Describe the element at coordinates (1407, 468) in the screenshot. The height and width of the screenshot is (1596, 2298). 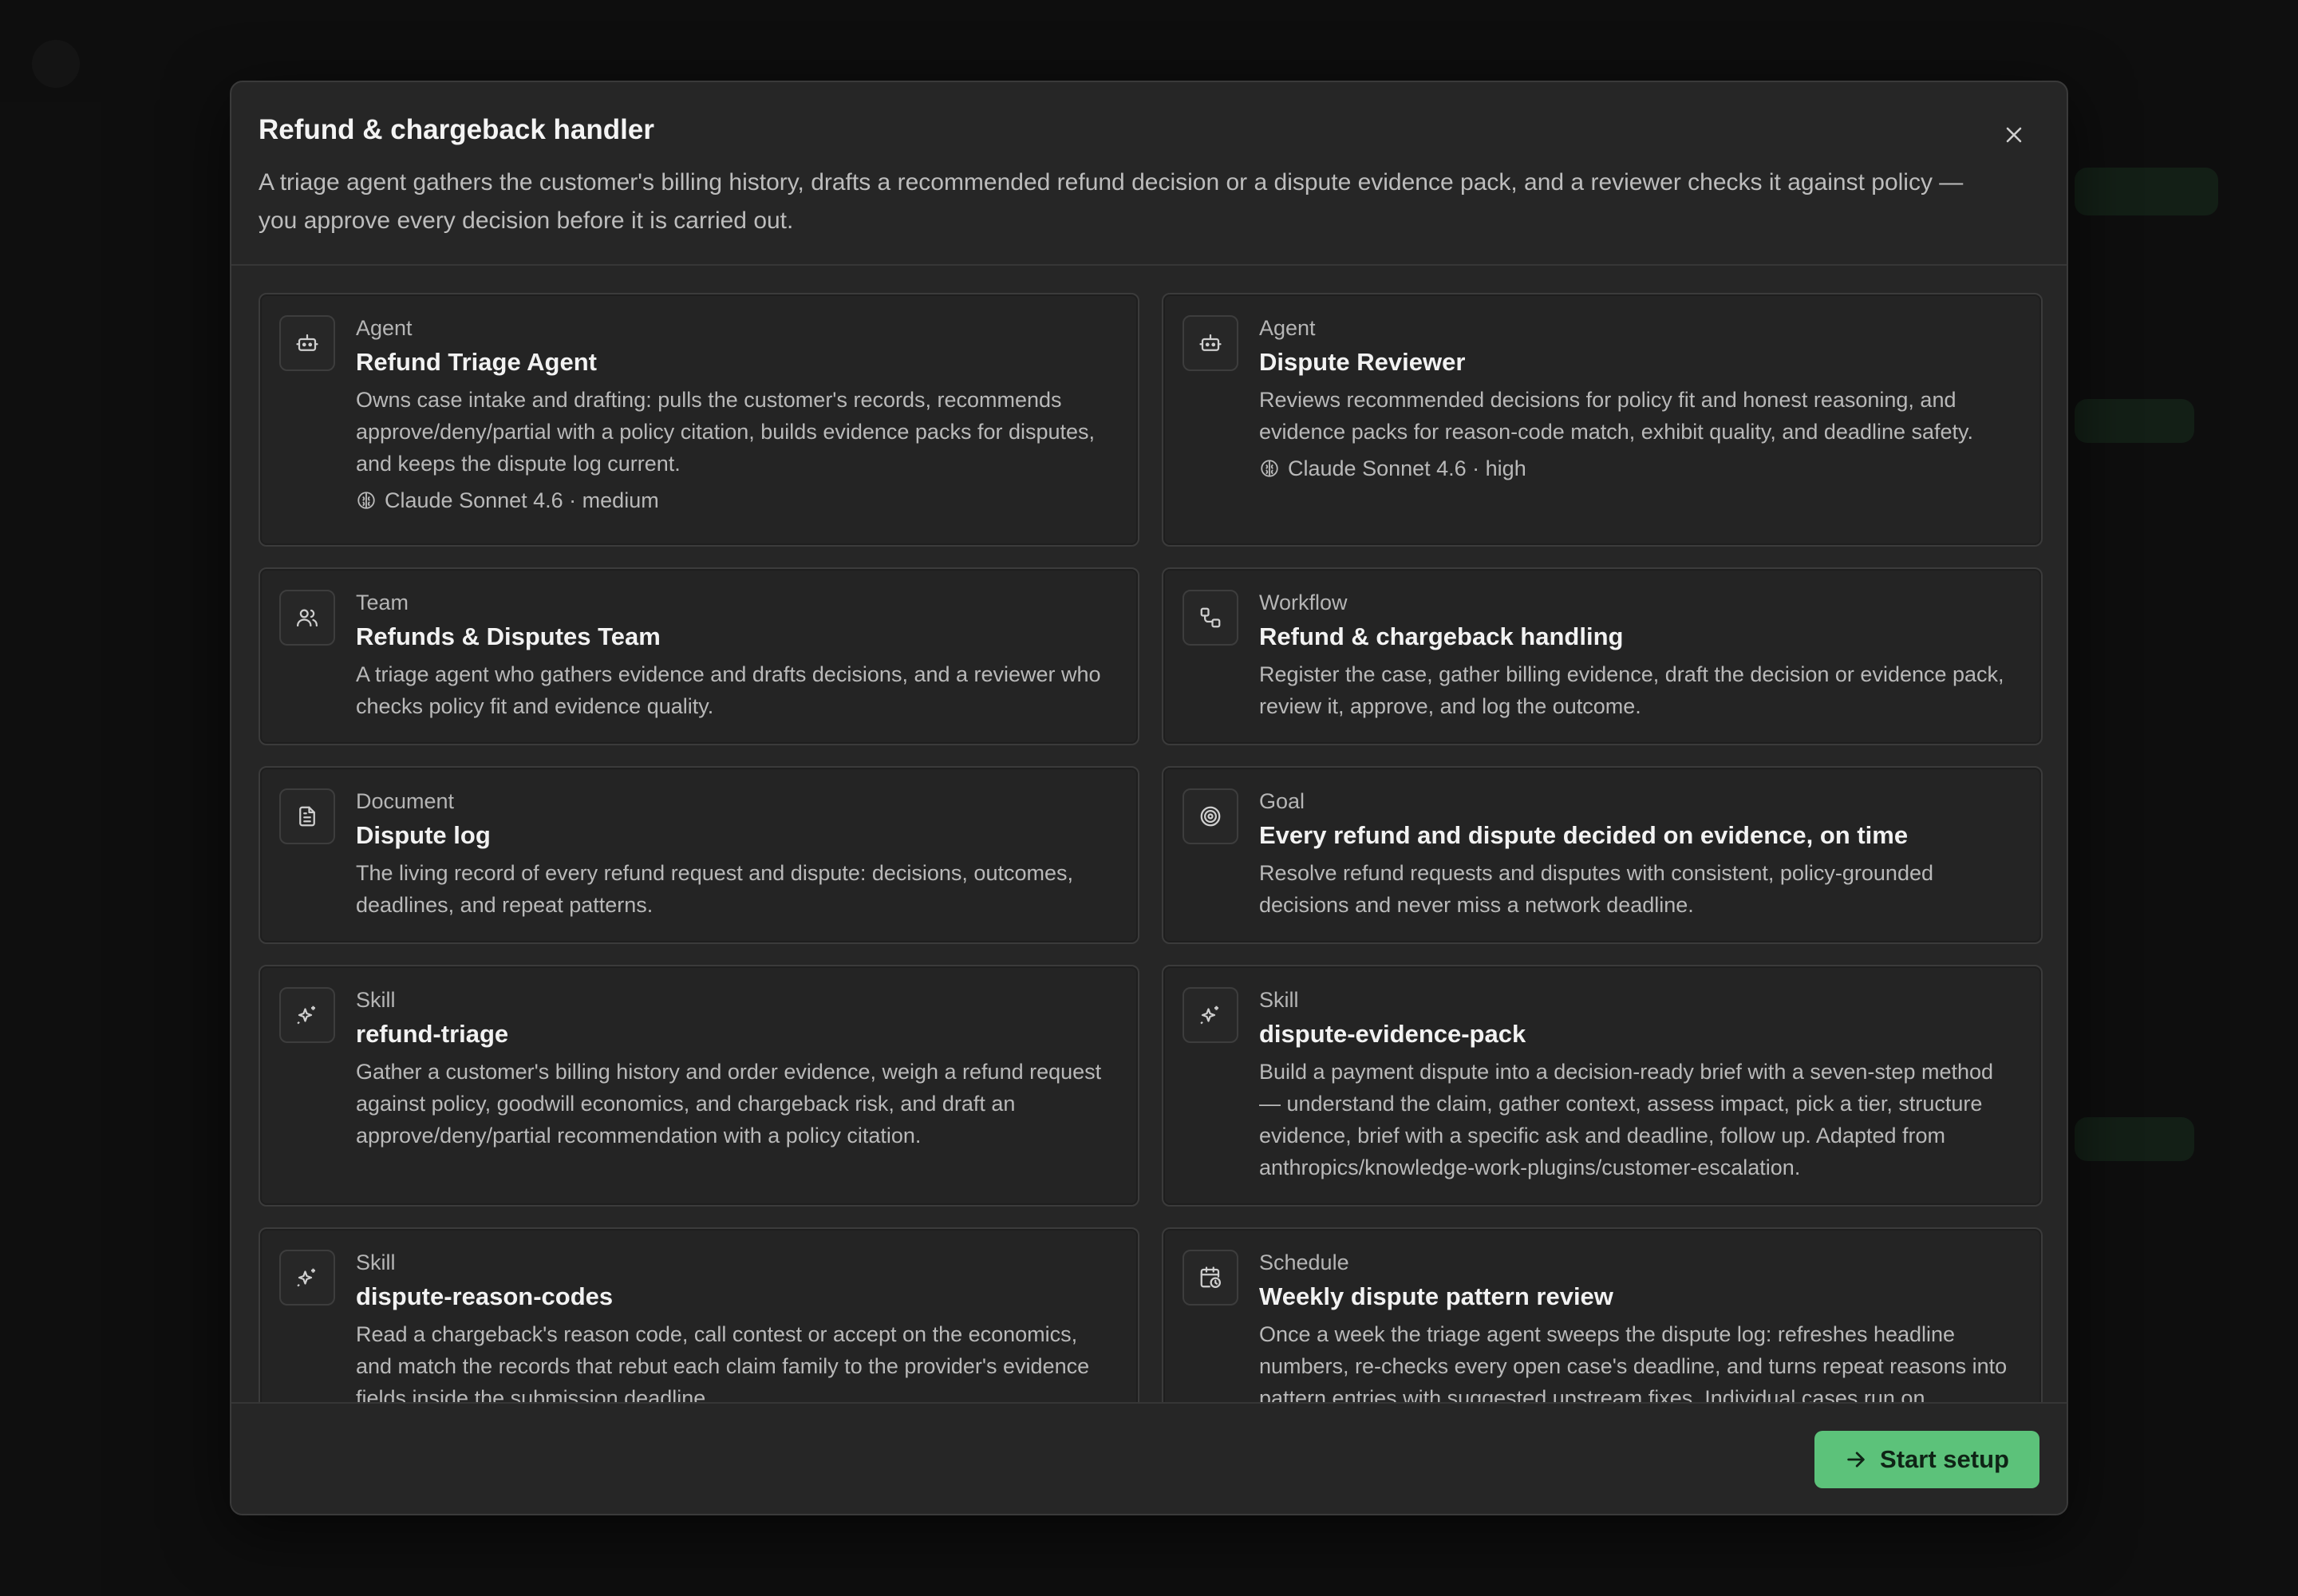
I see `model-label: Claude Sonnet 4.6 · high` at that location.